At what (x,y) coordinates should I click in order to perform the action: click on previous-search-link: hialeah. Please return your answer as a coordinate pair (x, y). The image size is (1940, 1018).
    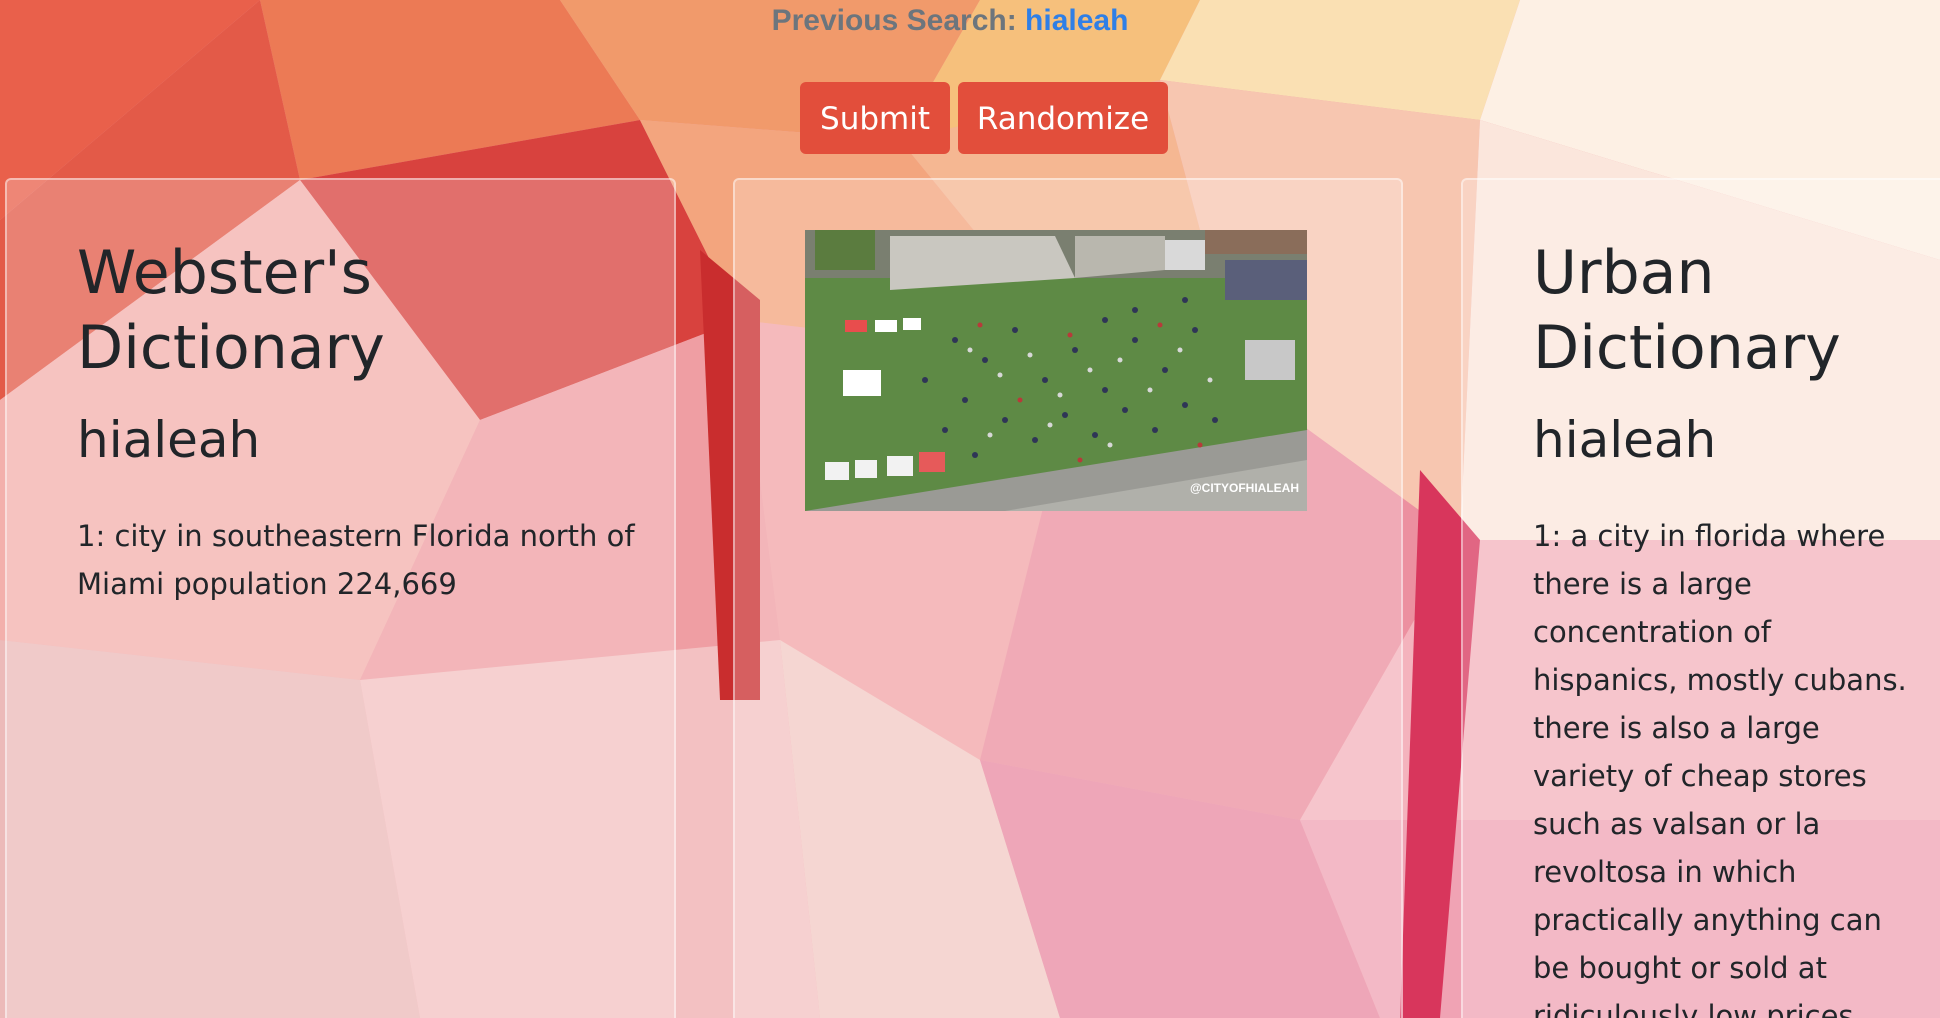
    Looking at the image, I should click on (1076, 20).